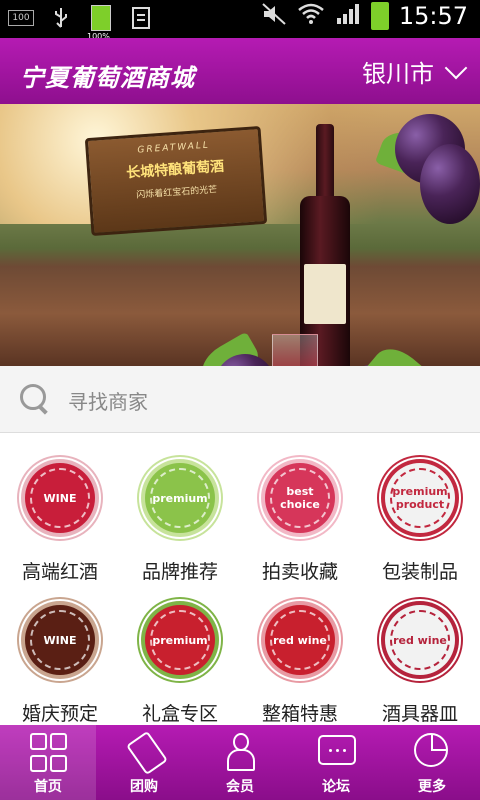 This screenshot has height=800, width=480. I want to click on app-title: 宁夏葡萄酒商城, so click(107, 78).